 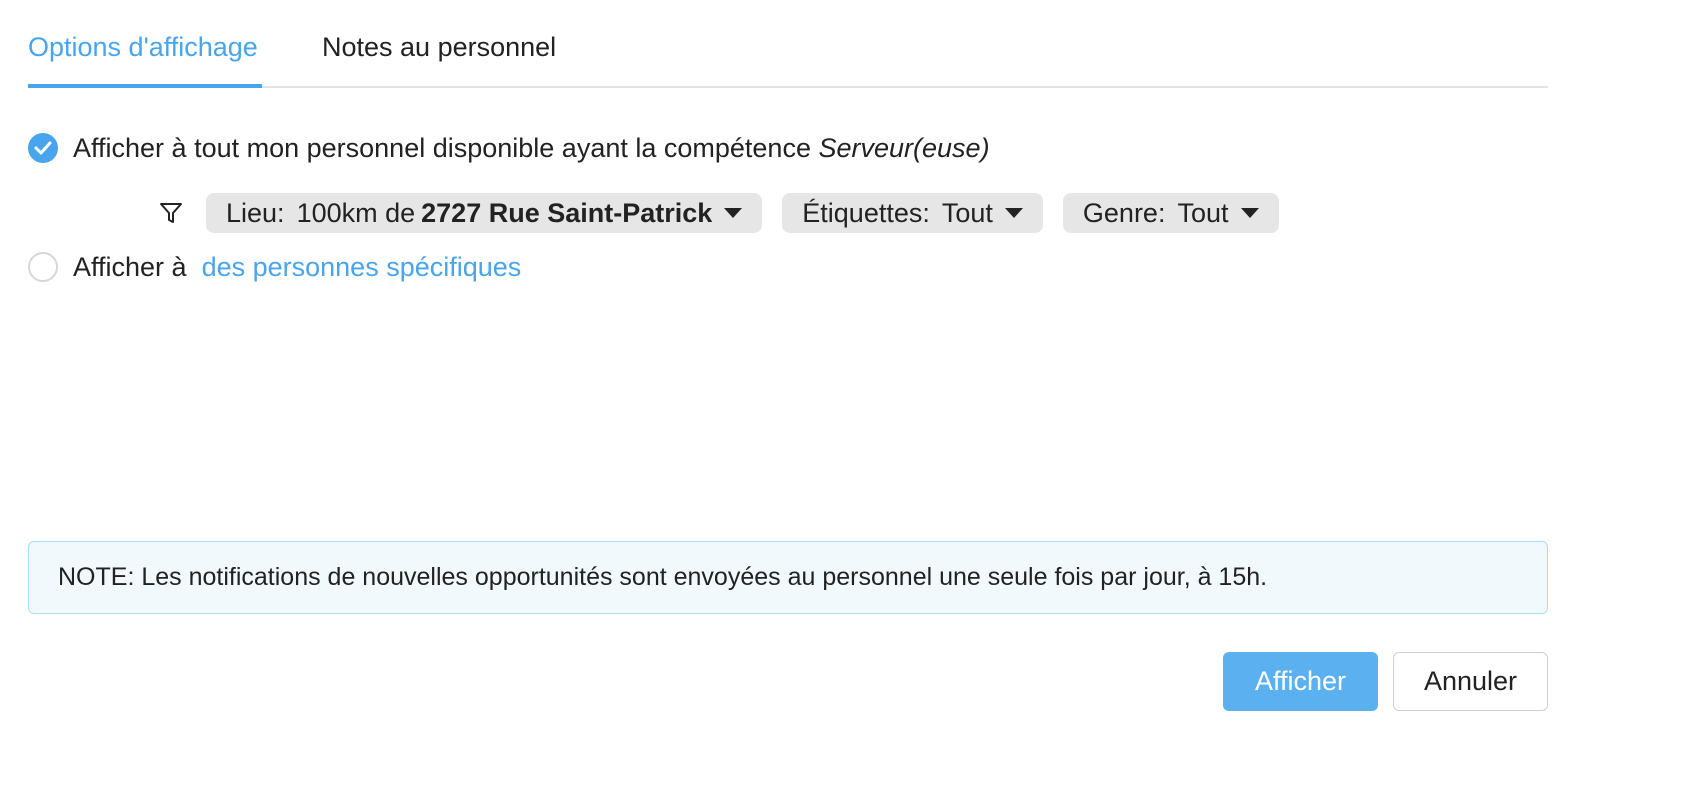 I want to click on tab-display-options: Options d'affichage, so click(x=145, y=44).